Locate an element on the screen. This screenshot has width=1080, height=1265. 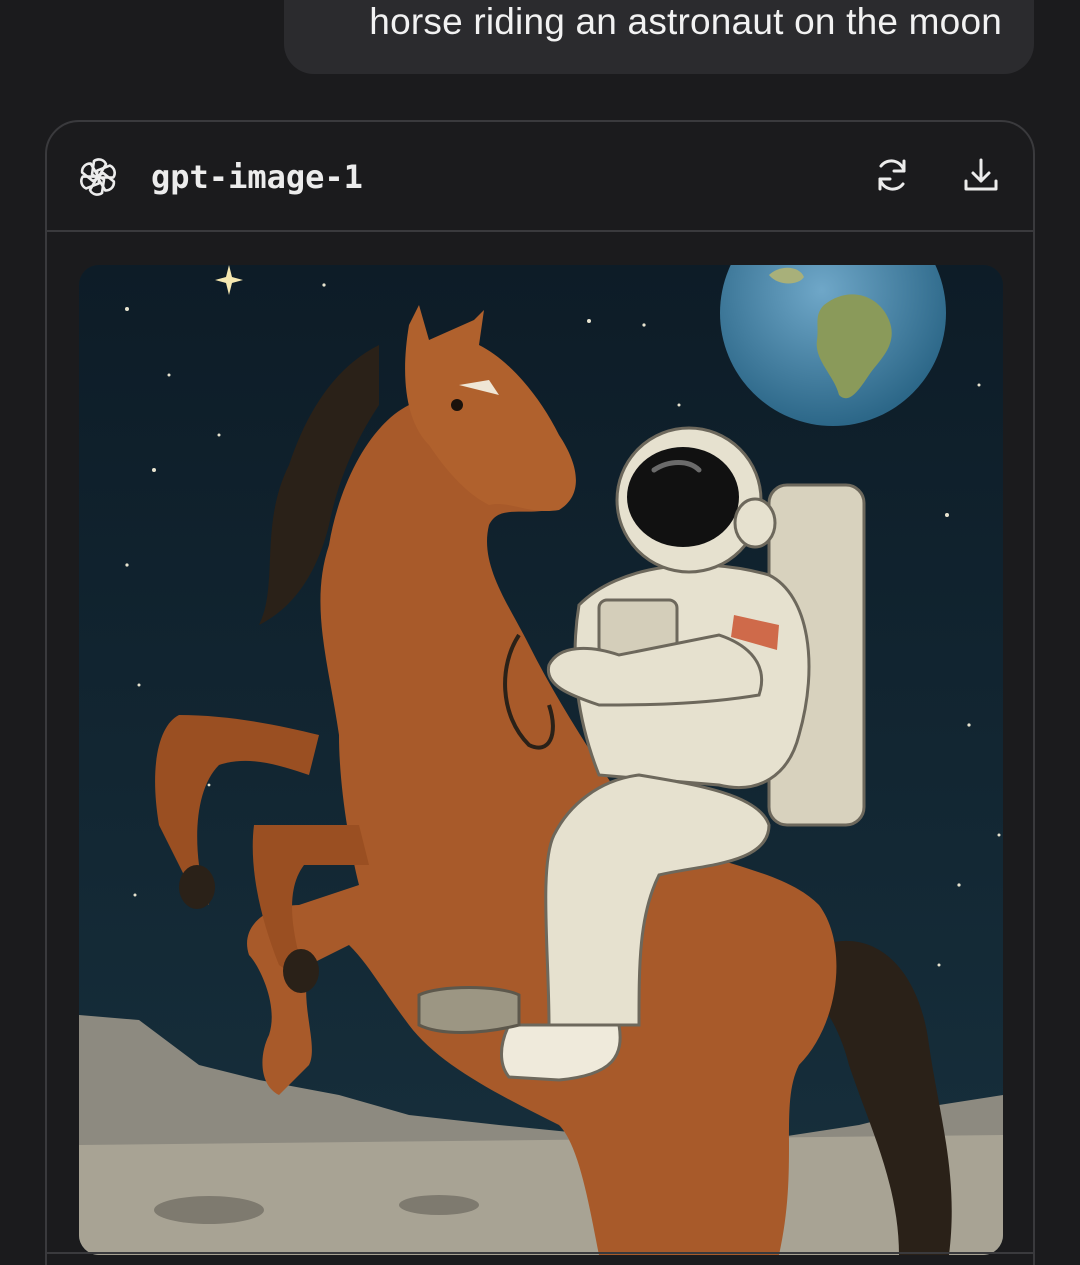
user-message-bubble: horse riding an astronaut on the moon is located at coordinates (659, 37).